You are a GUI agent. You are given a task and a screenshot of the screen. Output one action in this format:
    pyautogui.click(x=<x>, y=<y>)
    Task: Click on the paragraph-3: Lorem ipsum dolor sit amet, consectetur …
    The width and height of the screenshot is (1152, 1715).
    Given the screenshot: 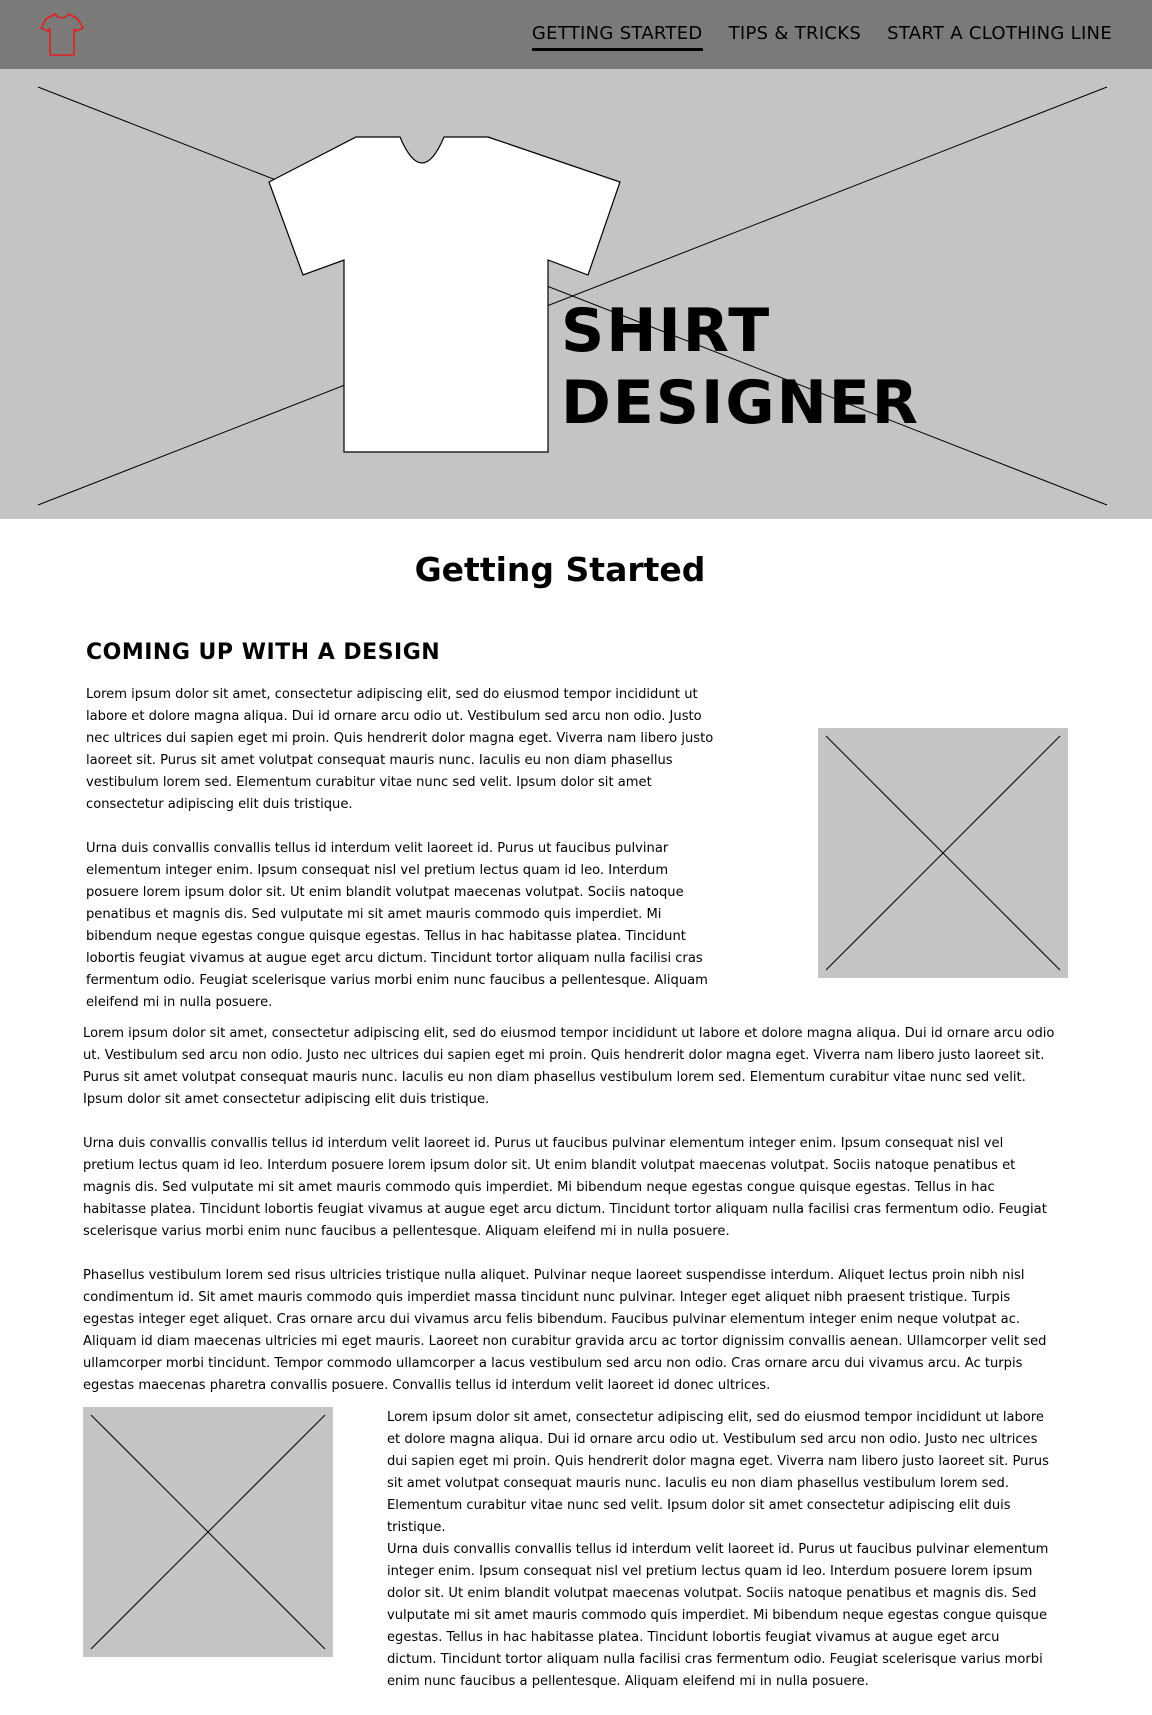 What is the action you would take?
    pyautogui.click(x=569, y=1066)
    